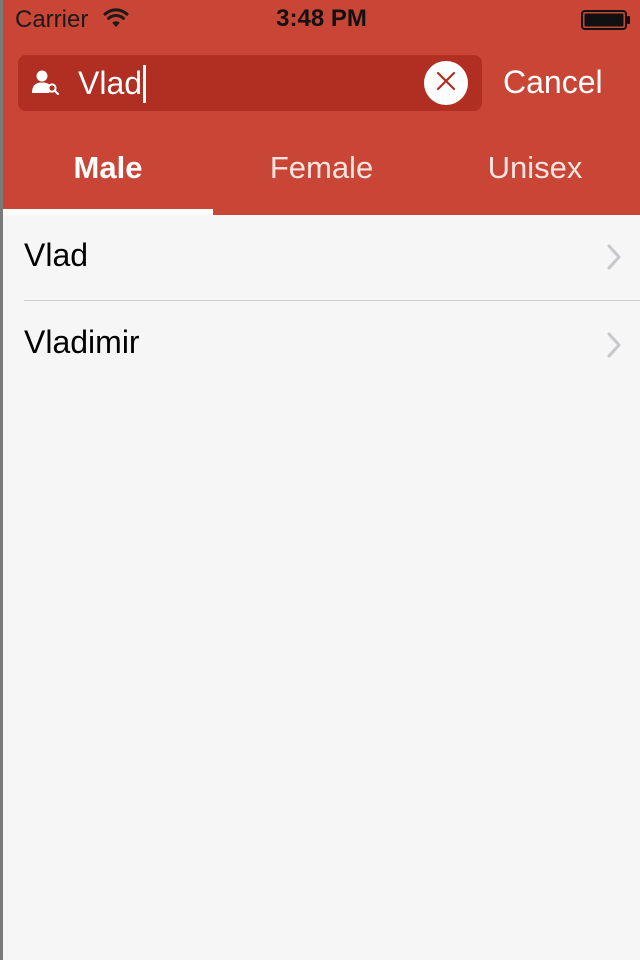  I want to click on status-time: 3:48 PM, so click(321, 18).